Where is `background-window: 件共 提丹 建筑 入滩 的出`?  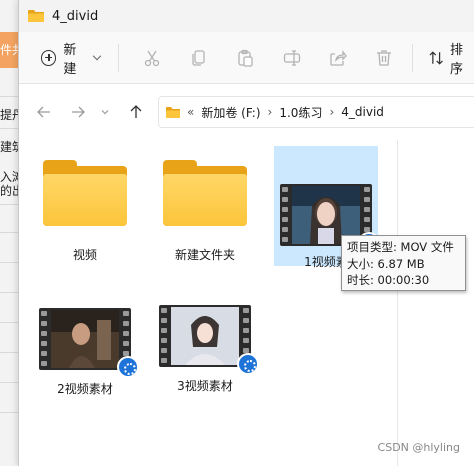
background-window: 件共 提丹 建筑 入滩 的出 is located at coordinates (10, 233).